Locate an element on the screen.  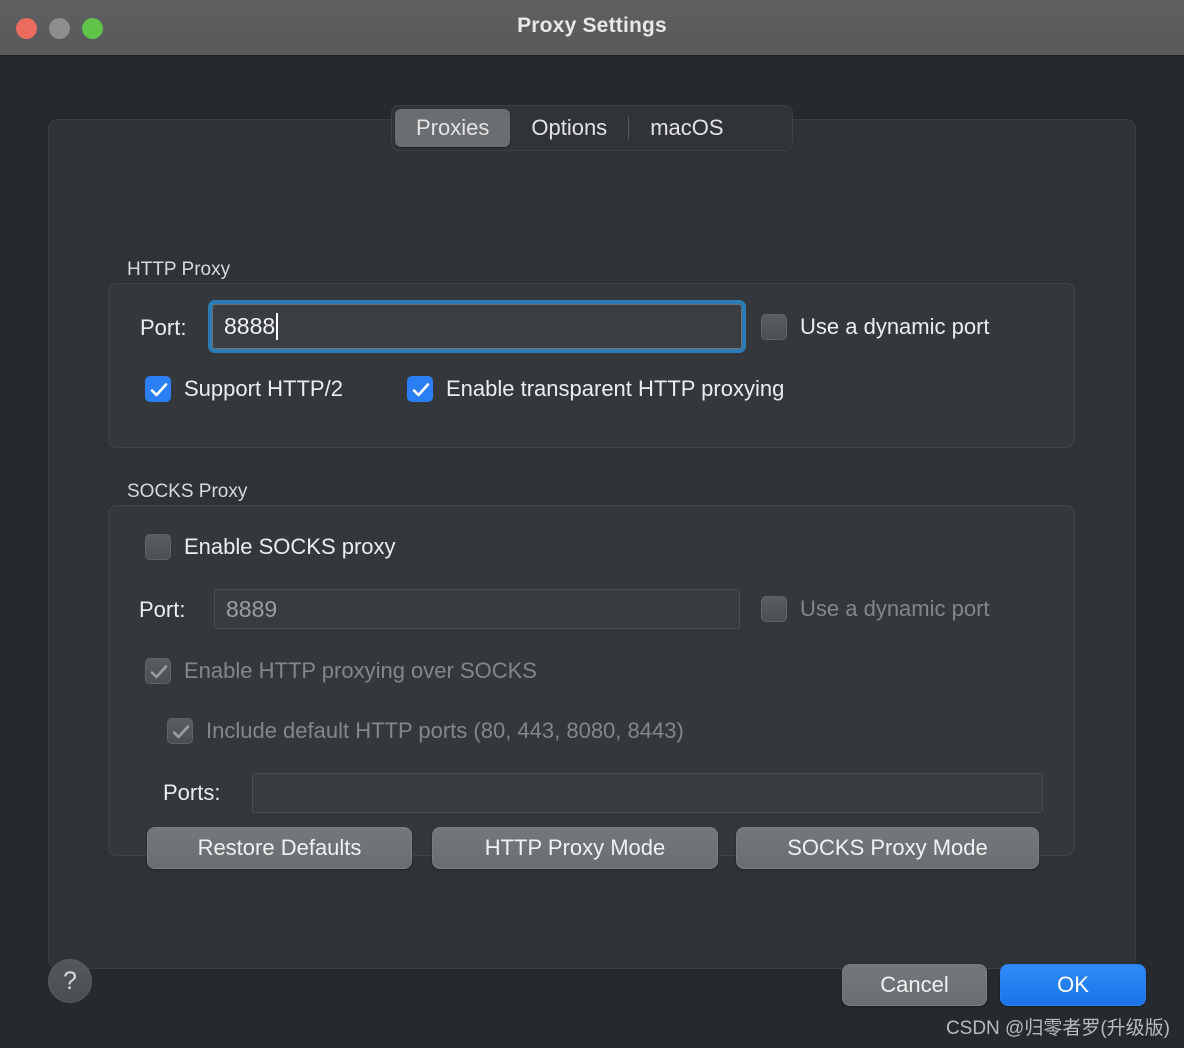
include-default-ports-checkbox is located at coordinates (180, 731).